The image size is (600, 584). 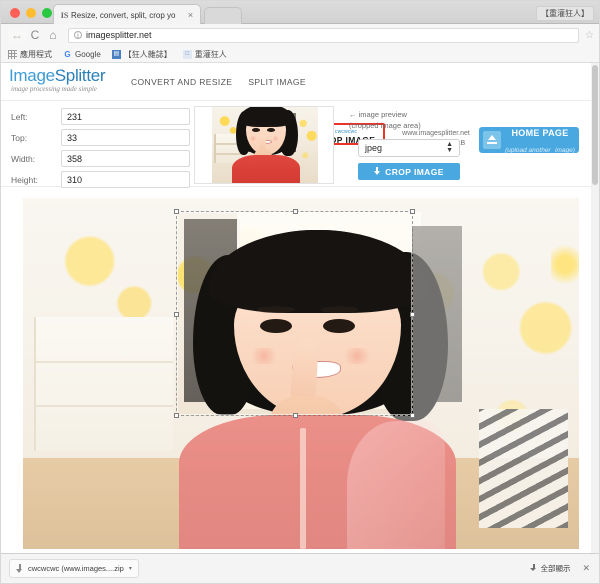 I want to click on crop-handle-w, so click(x=176, y=314).